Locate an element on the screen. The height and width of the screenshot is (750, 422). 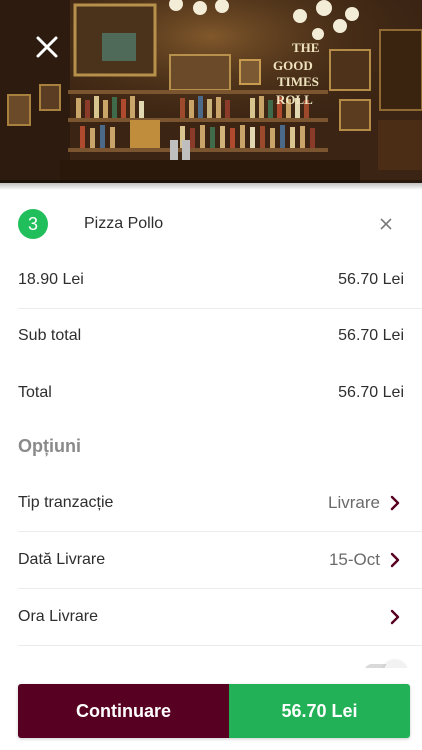
option-transaction-type: Tip tranzacție Livrare is located at coordinates (211, 503).